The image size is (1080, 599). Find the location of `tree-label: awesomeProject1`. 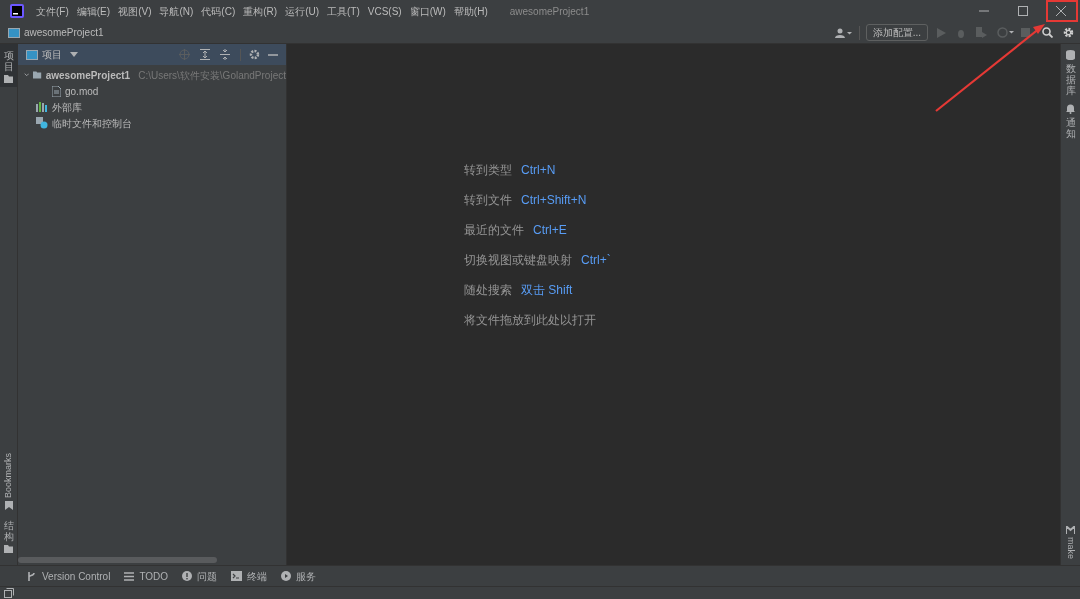

tree-label: awesomeProject1 is located at coordinates (88, 75).